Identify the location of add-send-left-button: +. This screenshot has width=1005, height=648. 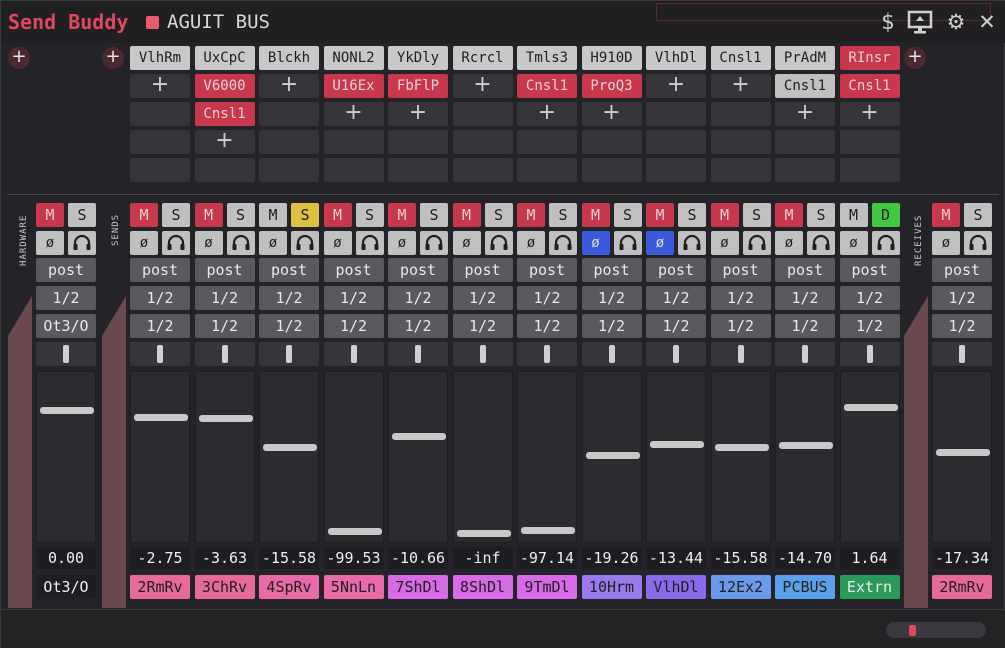
(113, 58).